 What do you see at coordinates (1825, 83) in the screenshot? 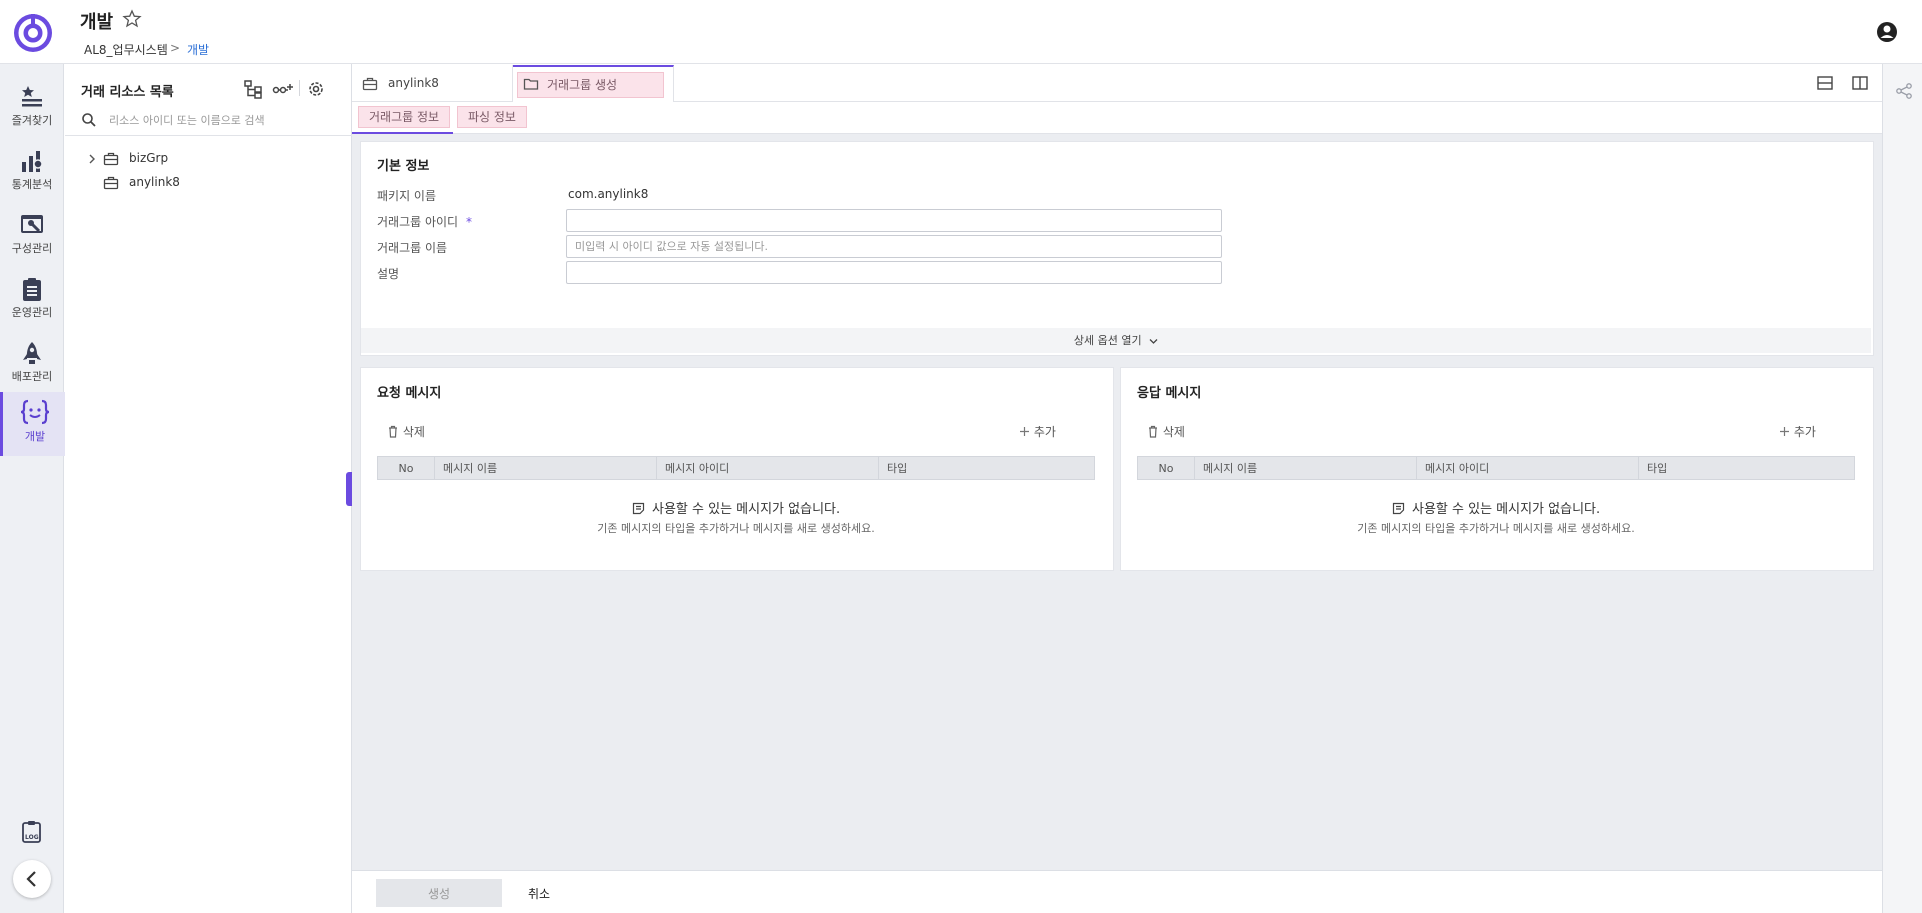
I see `split-horizontal-icon` at bounding box center [1825, 83].